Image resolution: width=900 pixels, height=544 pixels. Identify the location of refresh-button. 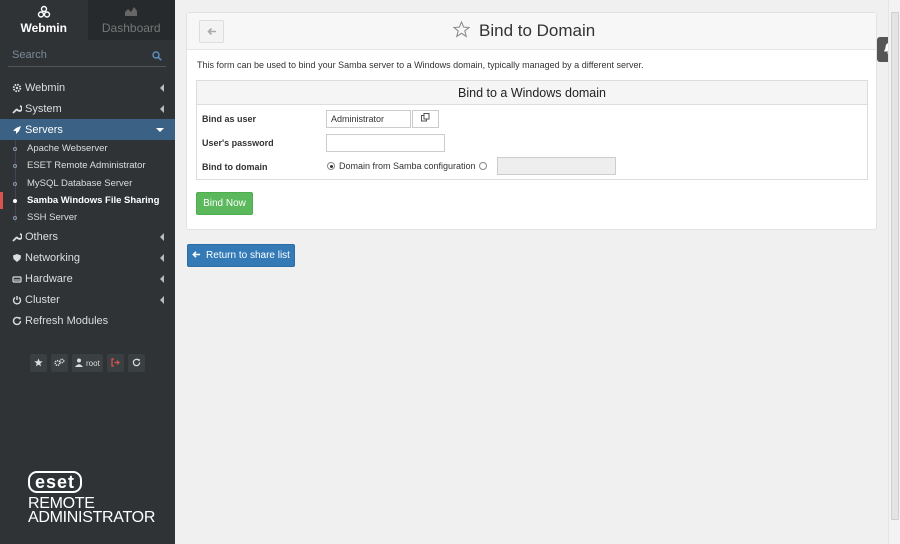
(136, 363).